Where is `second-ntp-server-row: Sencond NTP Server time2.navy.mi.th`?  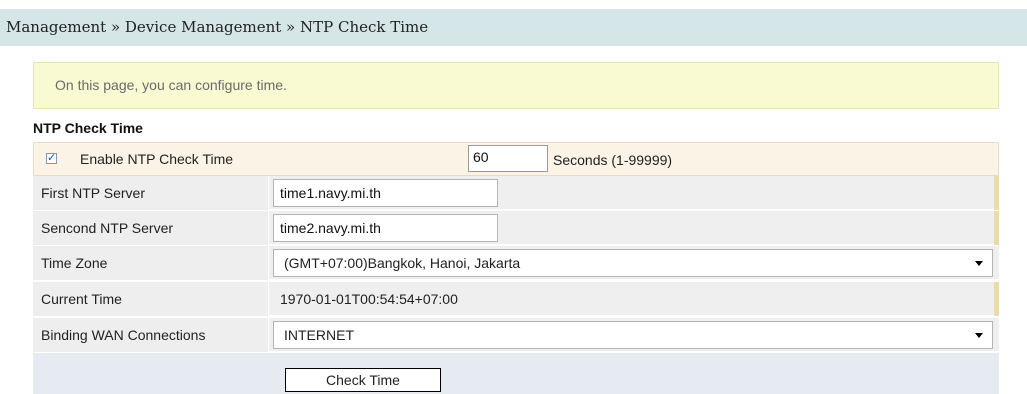
second-ntp-server-row: Sencond NTP Server time2.navy.mi.th is located at coordinates (516, 228).